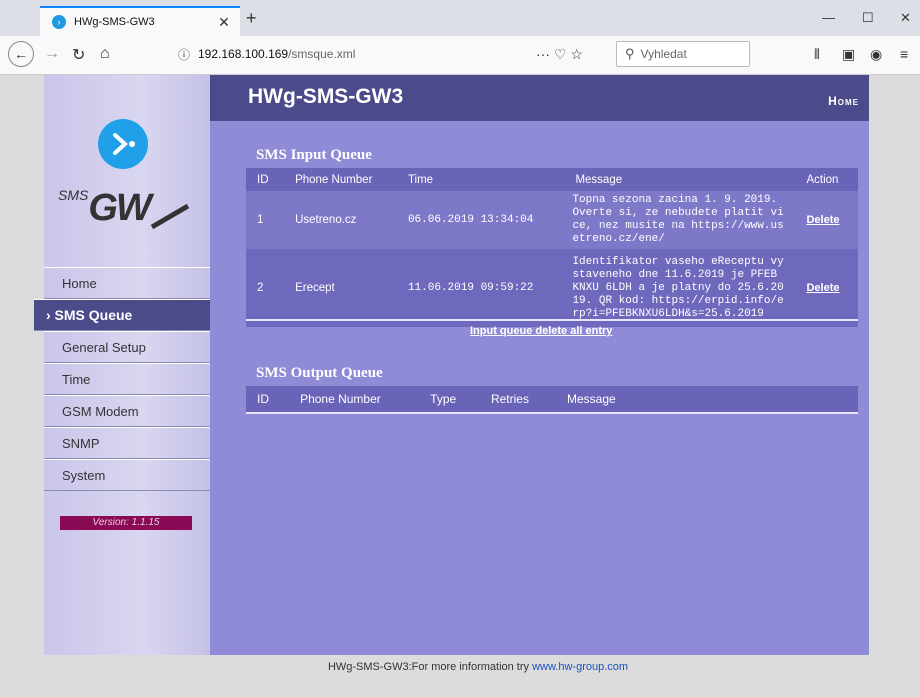  I want to click on sidebar-item-system: System, so click(127, 475).